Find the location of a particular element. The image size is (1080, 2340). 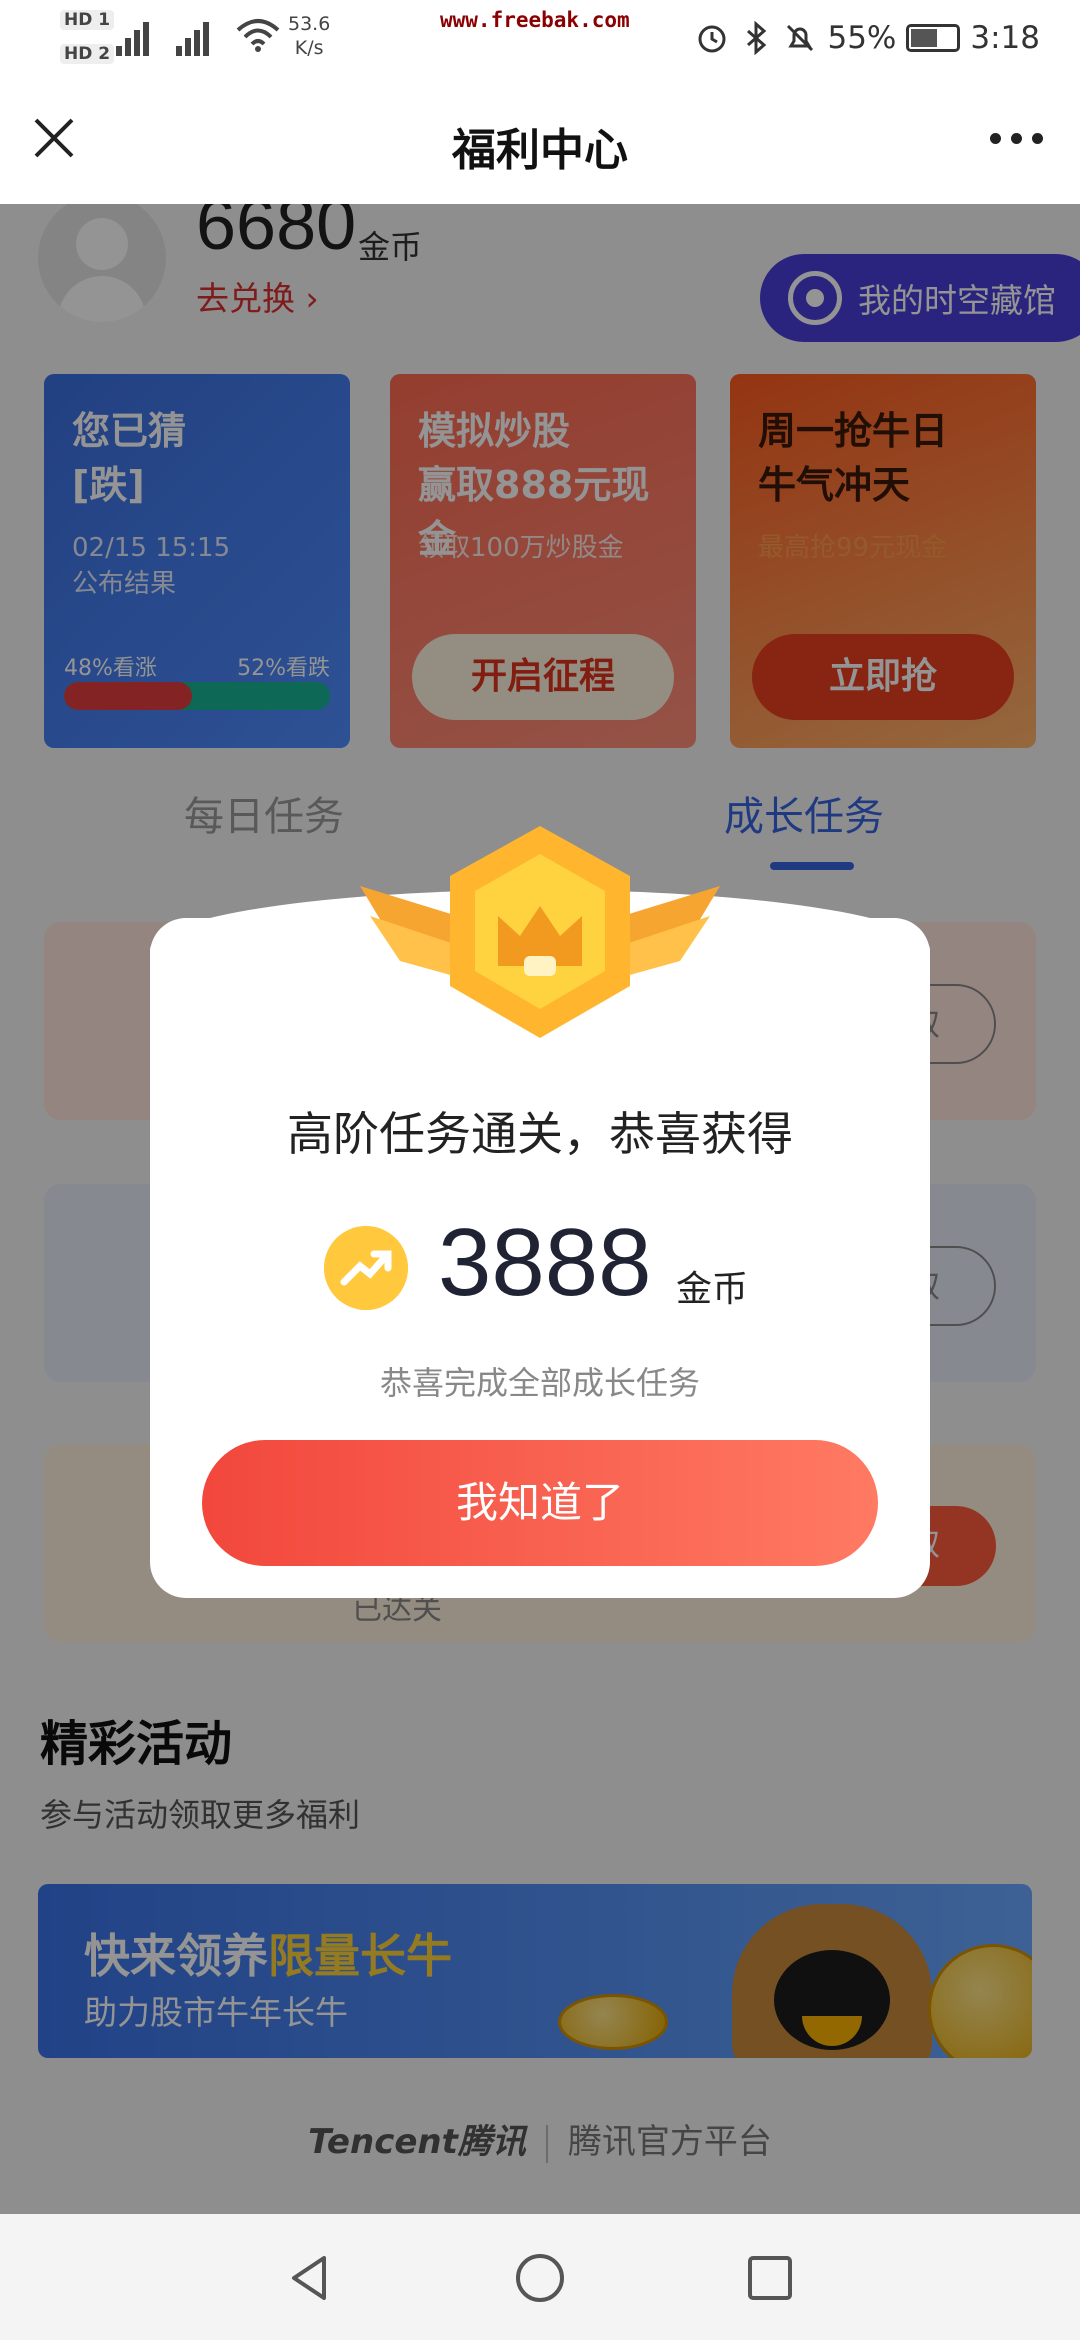

modal-description: 恭喜完成全部成长任务 is located at coordinates (539, 1383).